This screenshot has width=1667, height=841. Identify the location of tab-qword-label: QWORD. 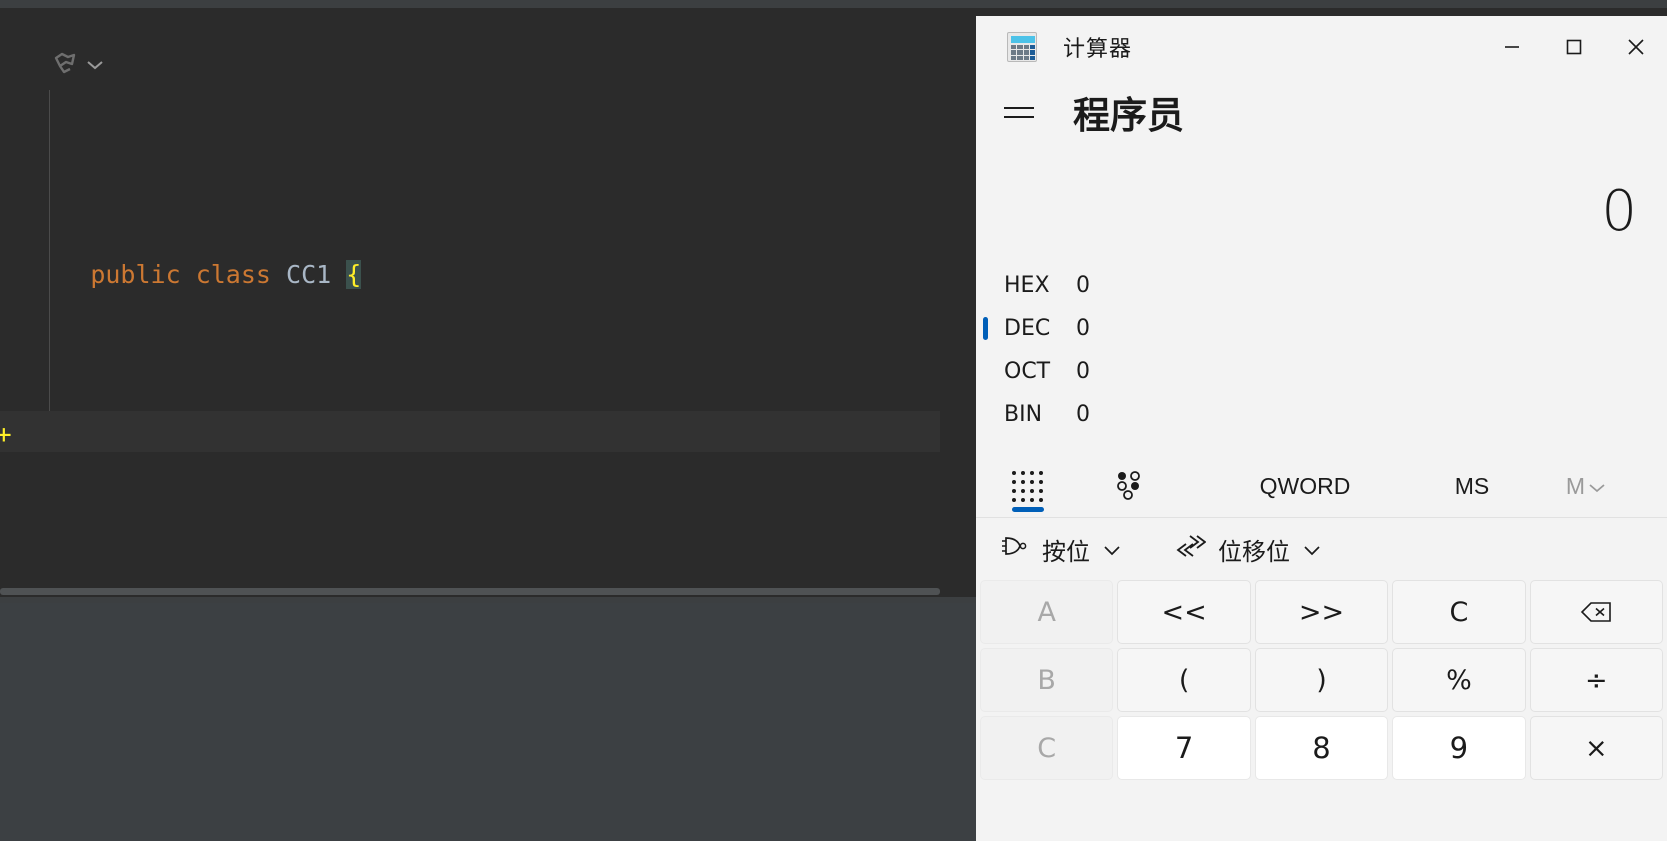
(1305, 486).